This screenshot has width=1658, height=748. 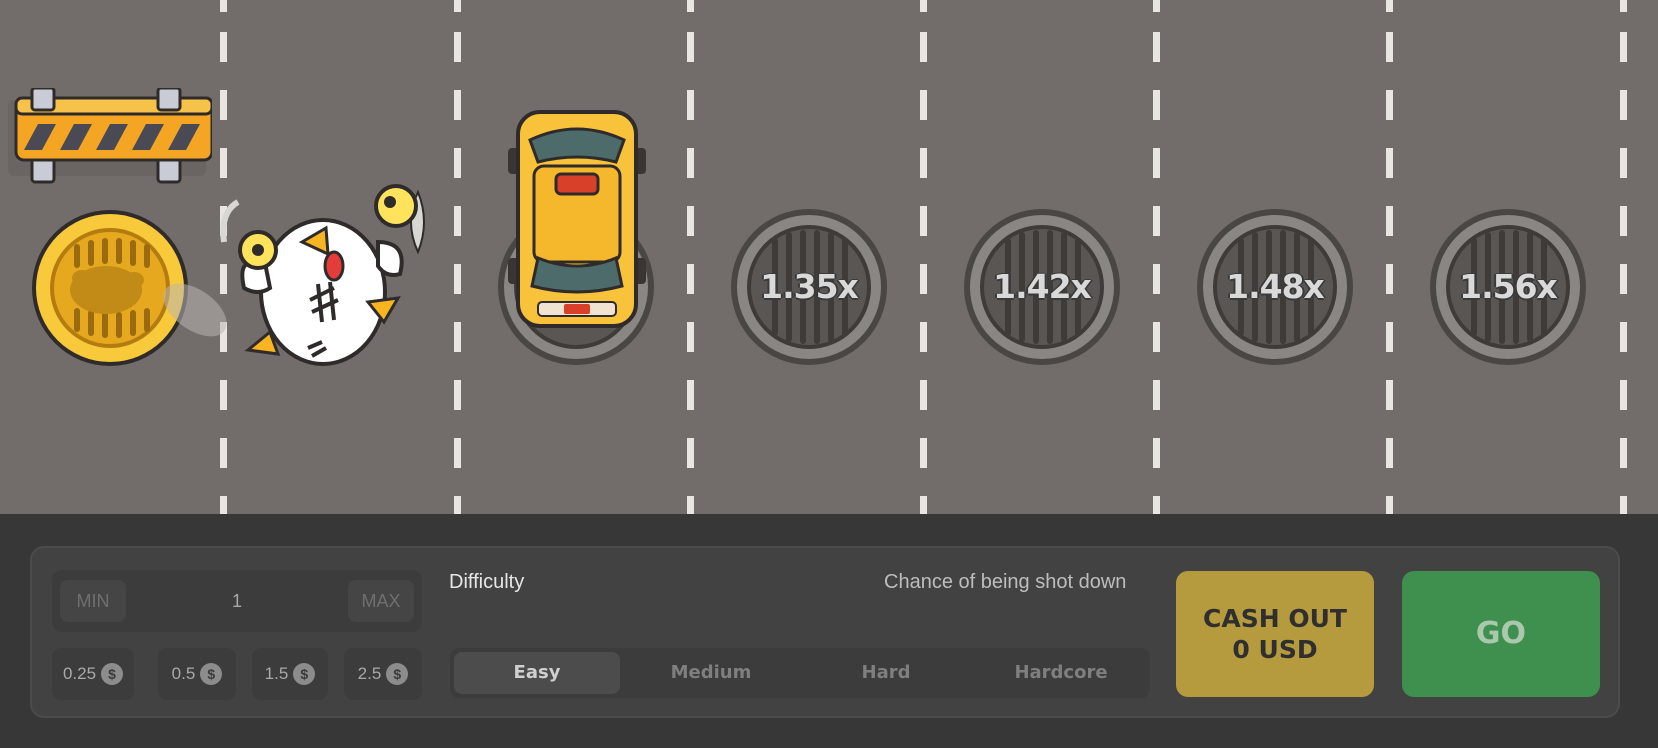 I want to click on chip-value: 0.25, so click(x=79, y=673).